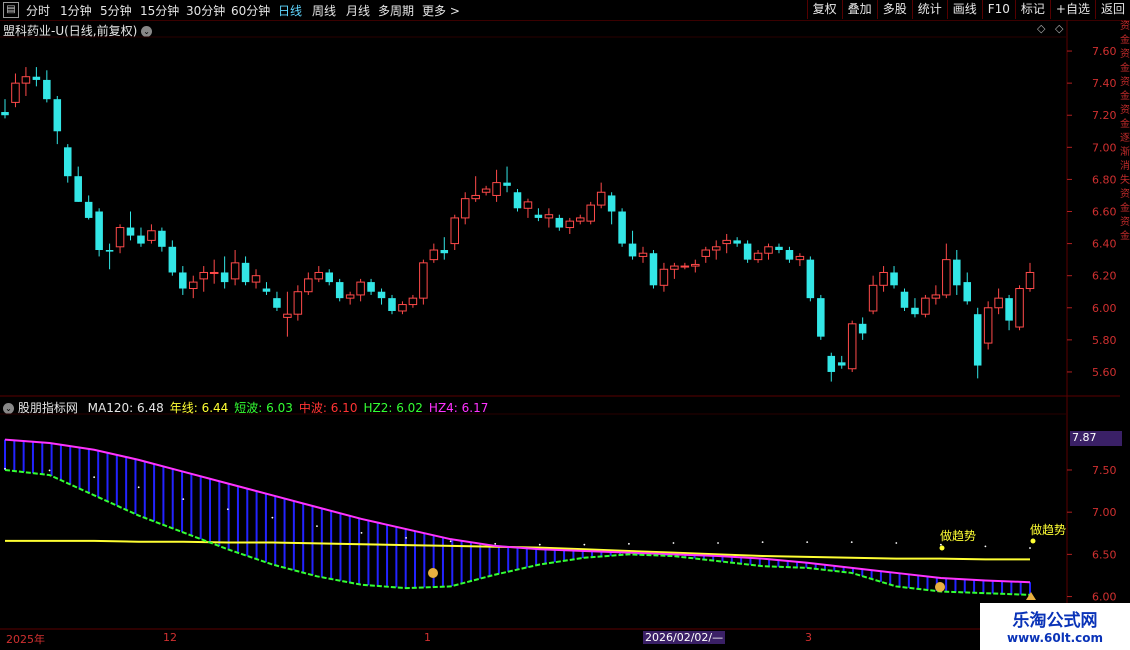 Image resolution: width=1130 pixels, height=650 pixels. Describe the element at coordinates (1125, 131) in the screenshot. I see `side-info-strip: 资金资金资金资金逐渐消失资金资金` at that location.